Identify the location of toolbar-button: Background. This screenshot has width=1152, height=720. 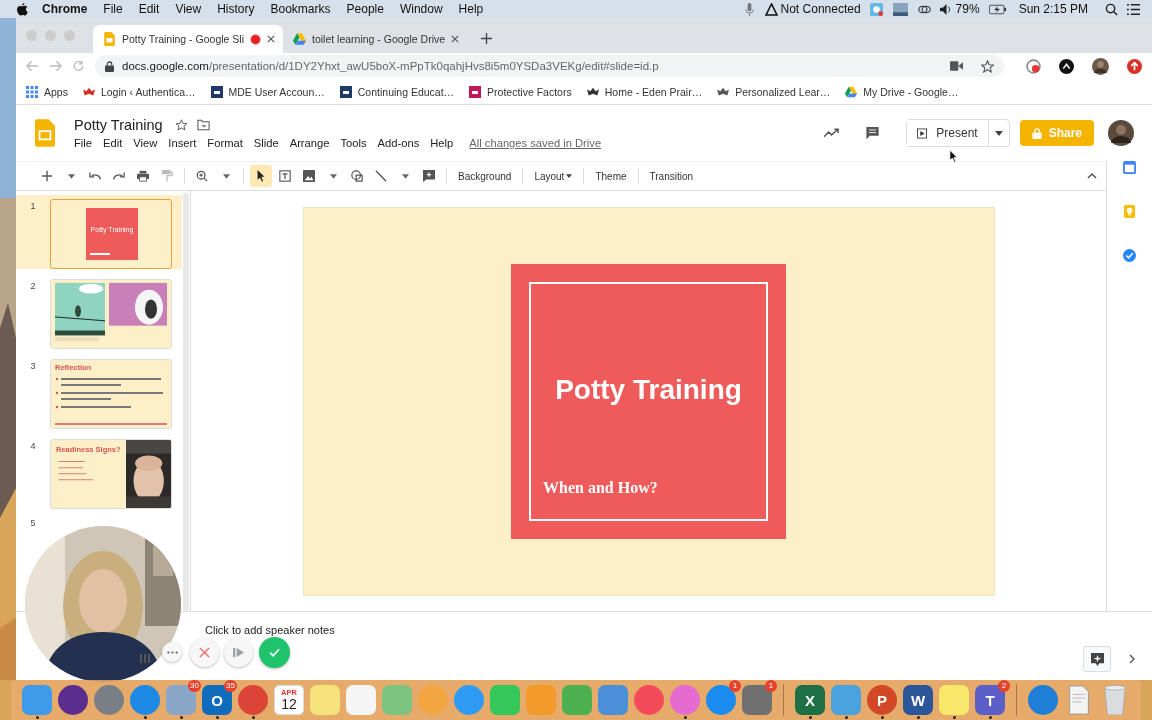
(485, 176).